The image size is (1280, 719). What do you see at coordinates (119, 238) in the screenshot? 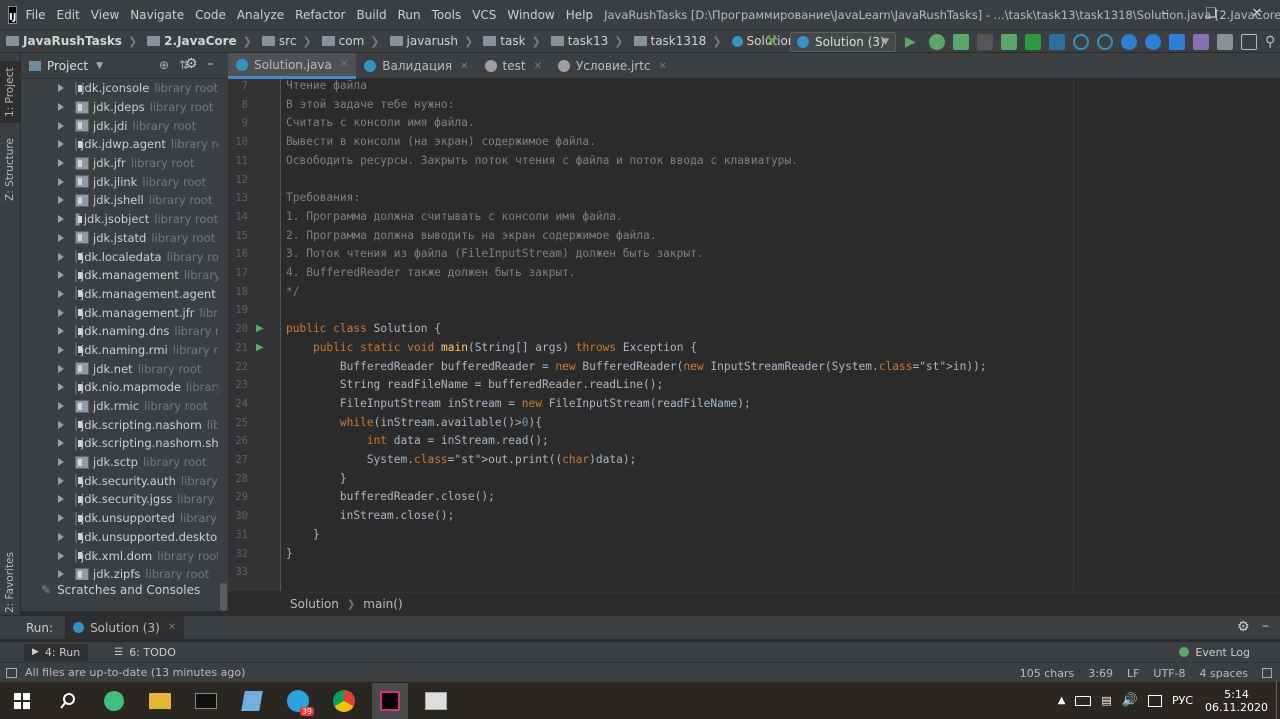
I see `project-tree-item: jdk.jstatd library root` at bounding box center [119, 238].